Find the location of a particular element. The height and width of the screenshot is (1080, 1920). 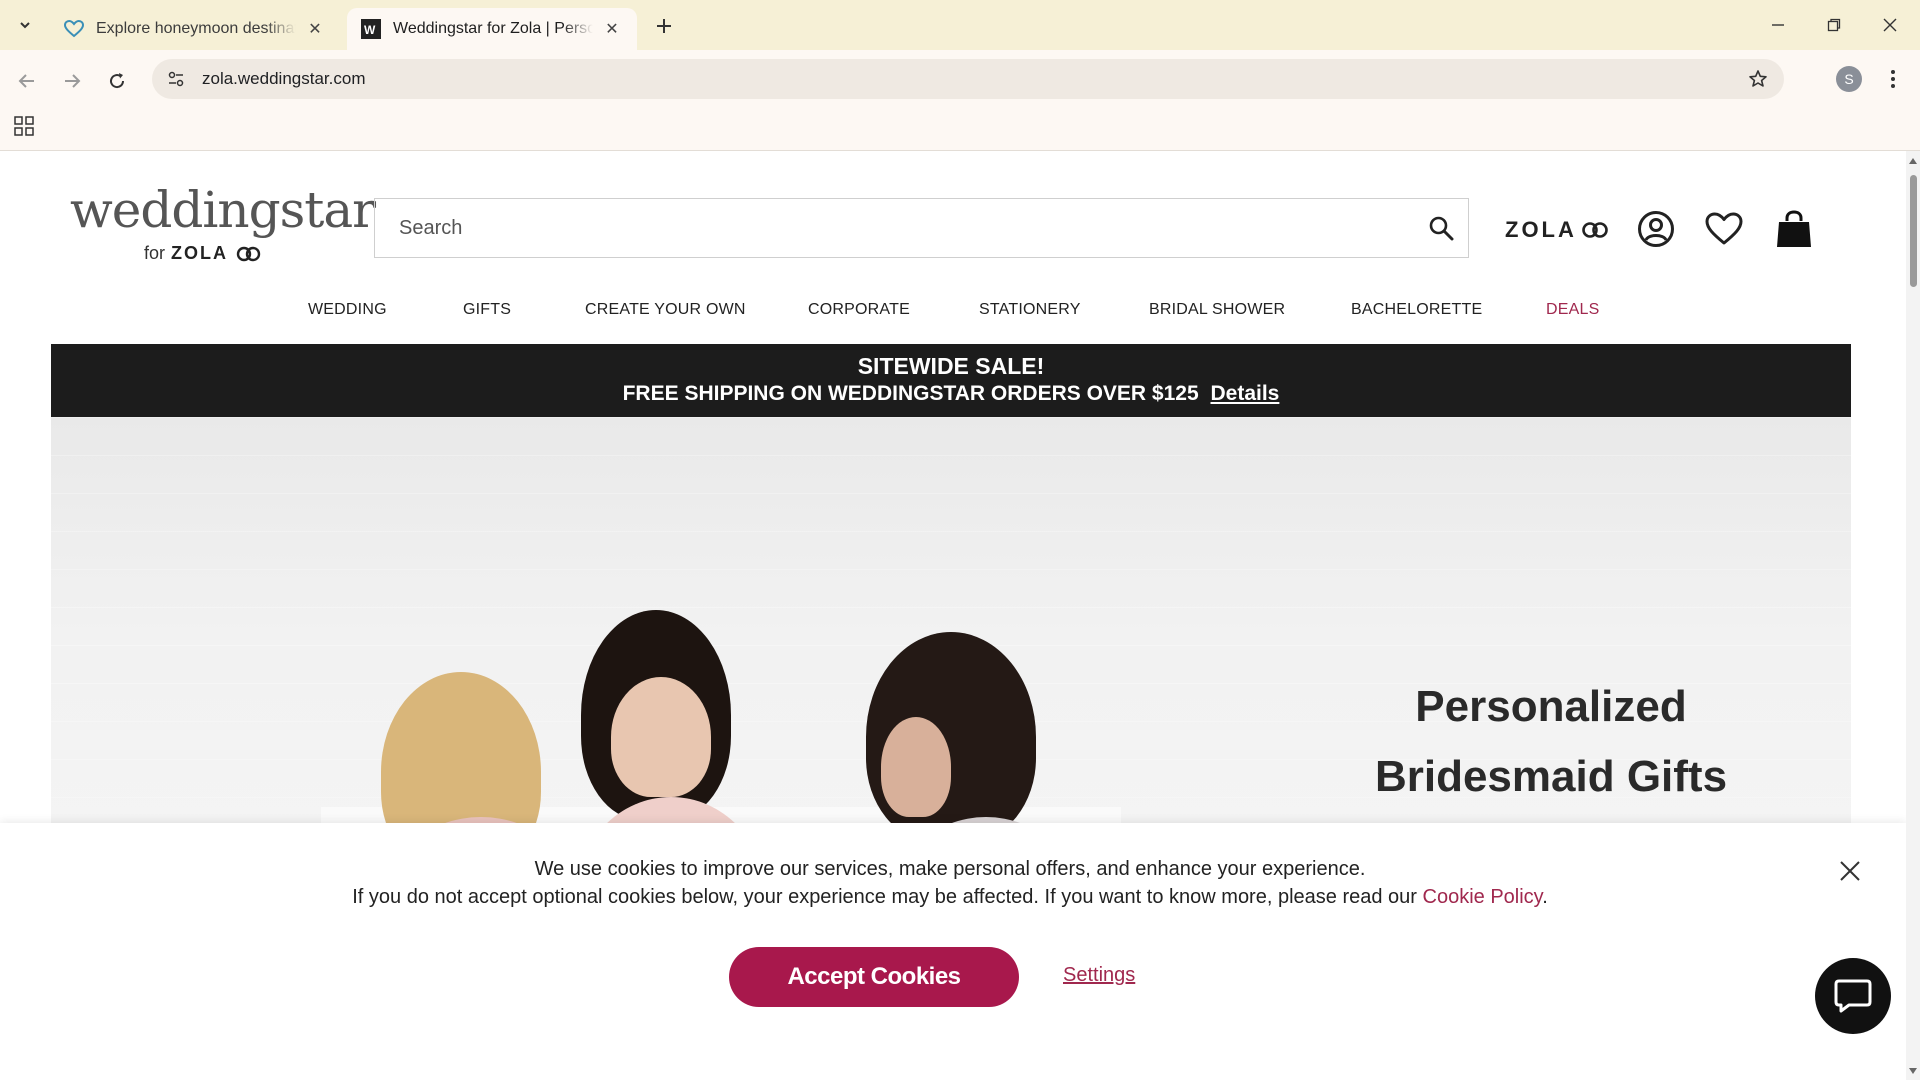

nav-stationery: STATIONERY is located at coordinates (1030, 310).